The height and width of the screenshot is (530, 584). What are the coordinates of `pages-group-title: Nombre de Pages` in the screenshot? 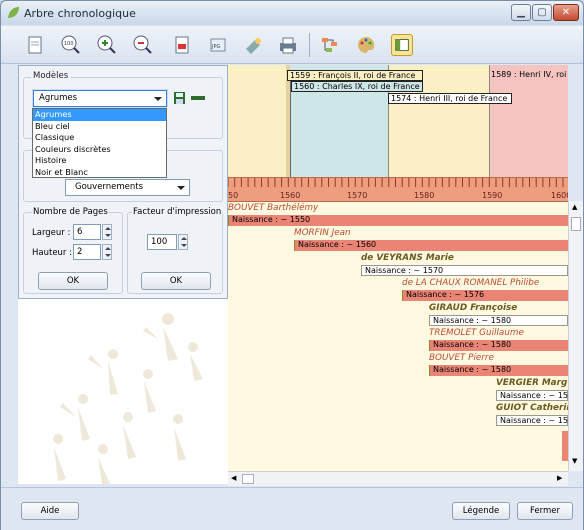 It's located at (70, 212).